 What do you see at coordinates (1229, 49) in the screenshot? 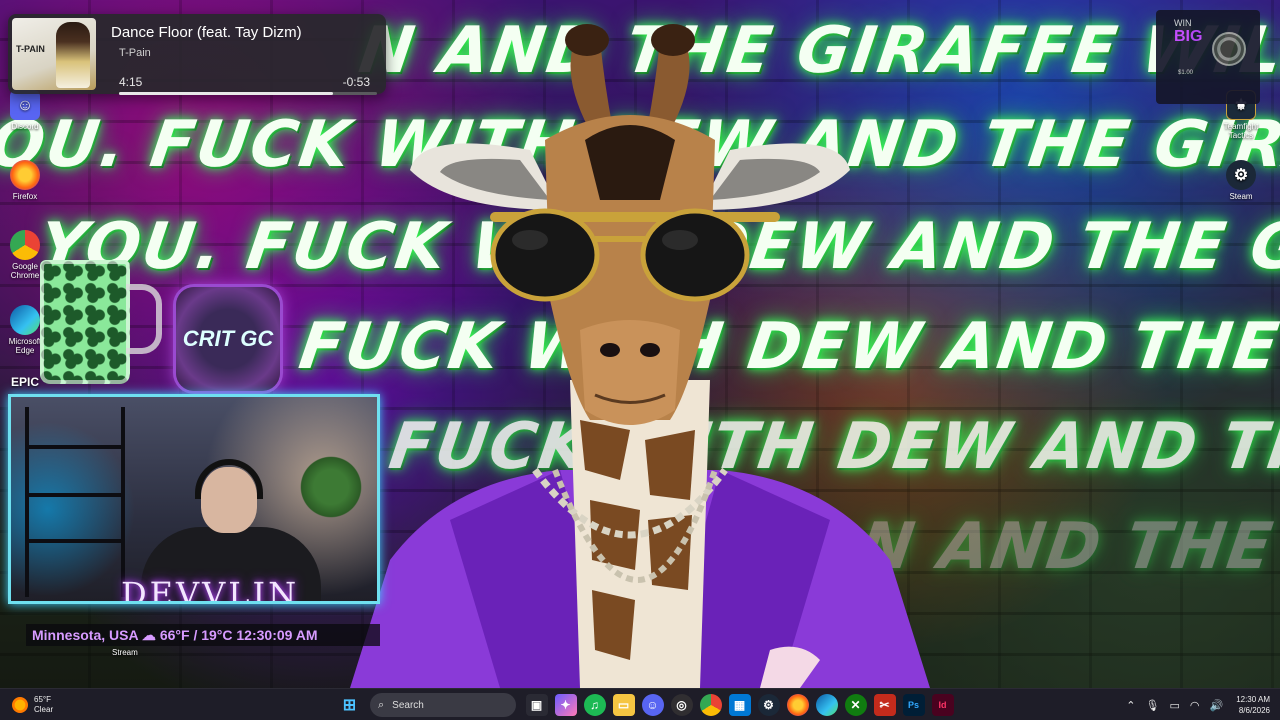
I see `watch-icon` at bounding box center [1229, 49].